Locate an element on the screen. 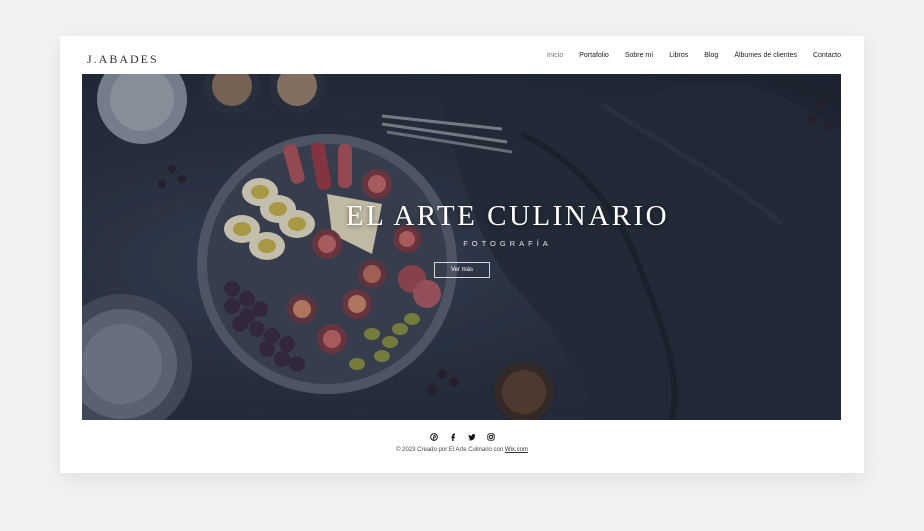 This screenshot has width=924, height=531. nav-item-libros: Libros is located at coordinates (678, 55).